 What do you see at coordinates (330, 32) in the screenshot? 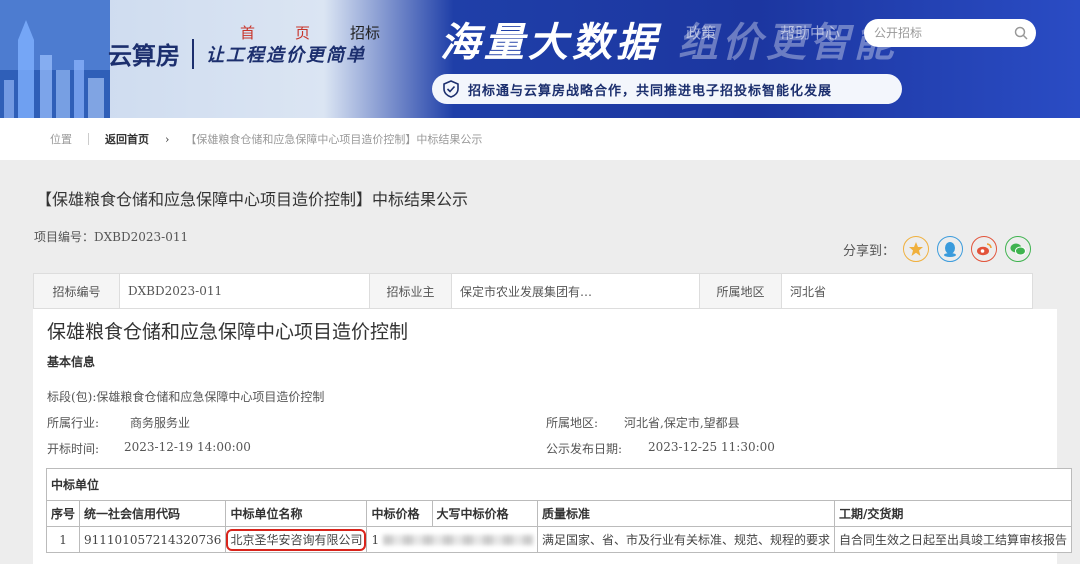
I see `main-nav: 首 页 招标` at bounding box center [330, 32].